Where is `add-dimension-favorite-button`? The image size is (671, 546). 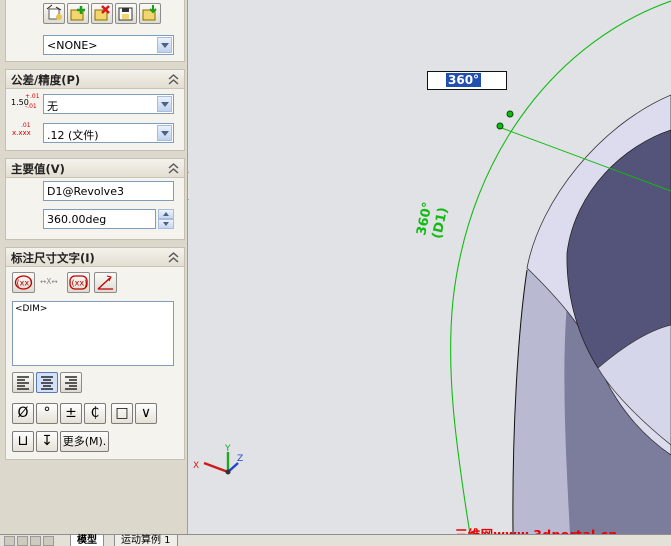 add-dimension-favorite-button is located at coordinates (54, 13).